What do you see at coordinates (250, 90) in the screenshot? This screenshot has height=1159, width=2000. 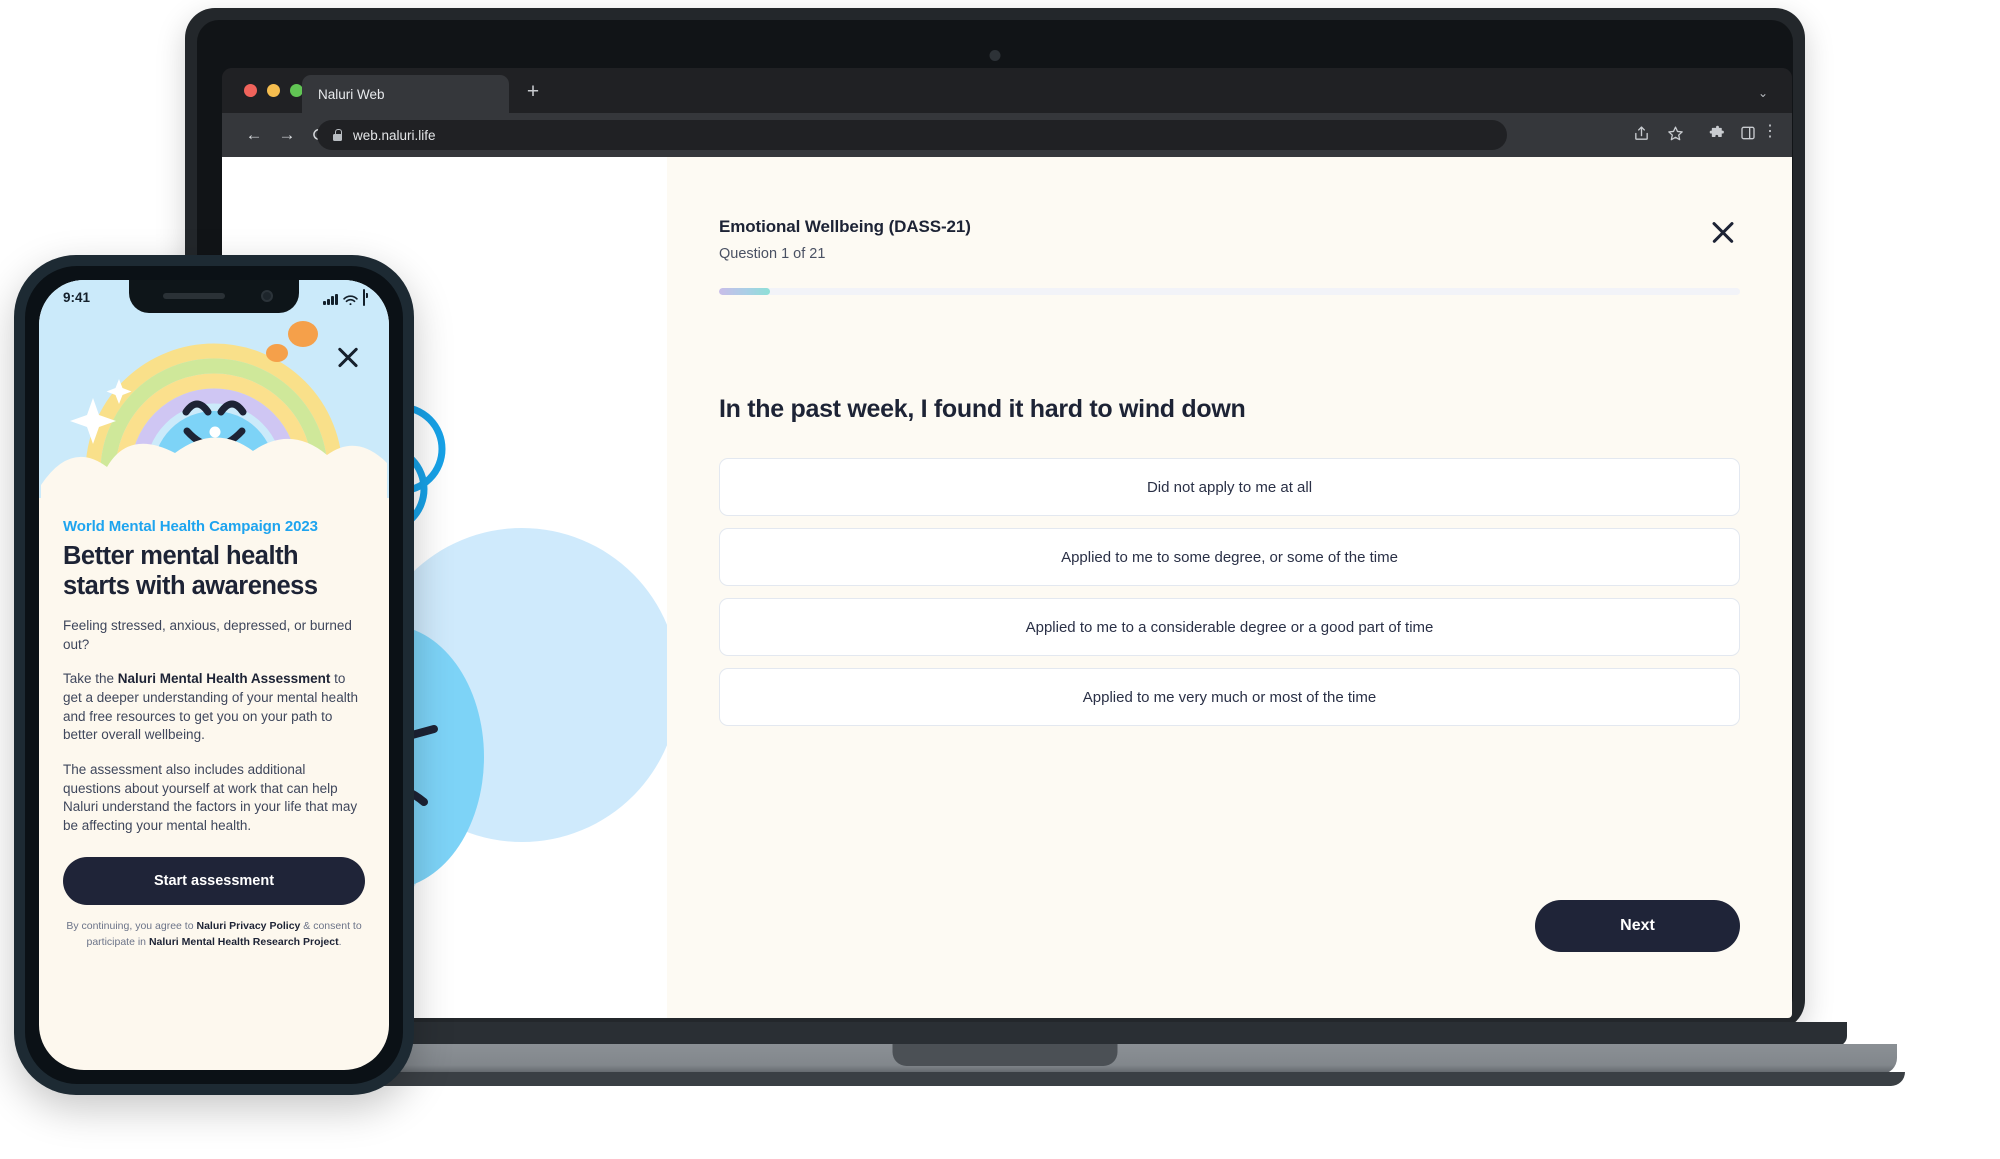 I see `close-window-button` at bounding box center [250, 90].